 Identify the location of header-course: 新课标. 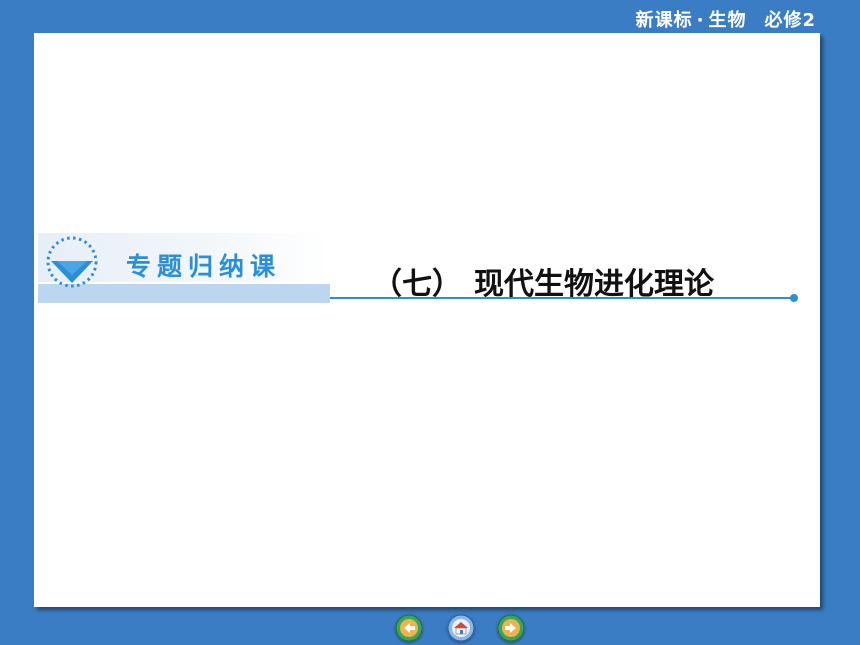
(664, 20).